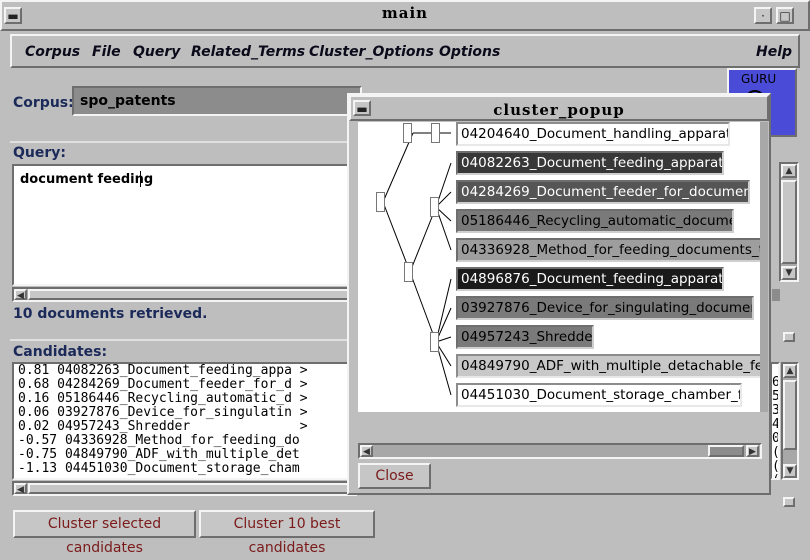  I want to click on corpus-field: spo_patents, so click(217, 101).